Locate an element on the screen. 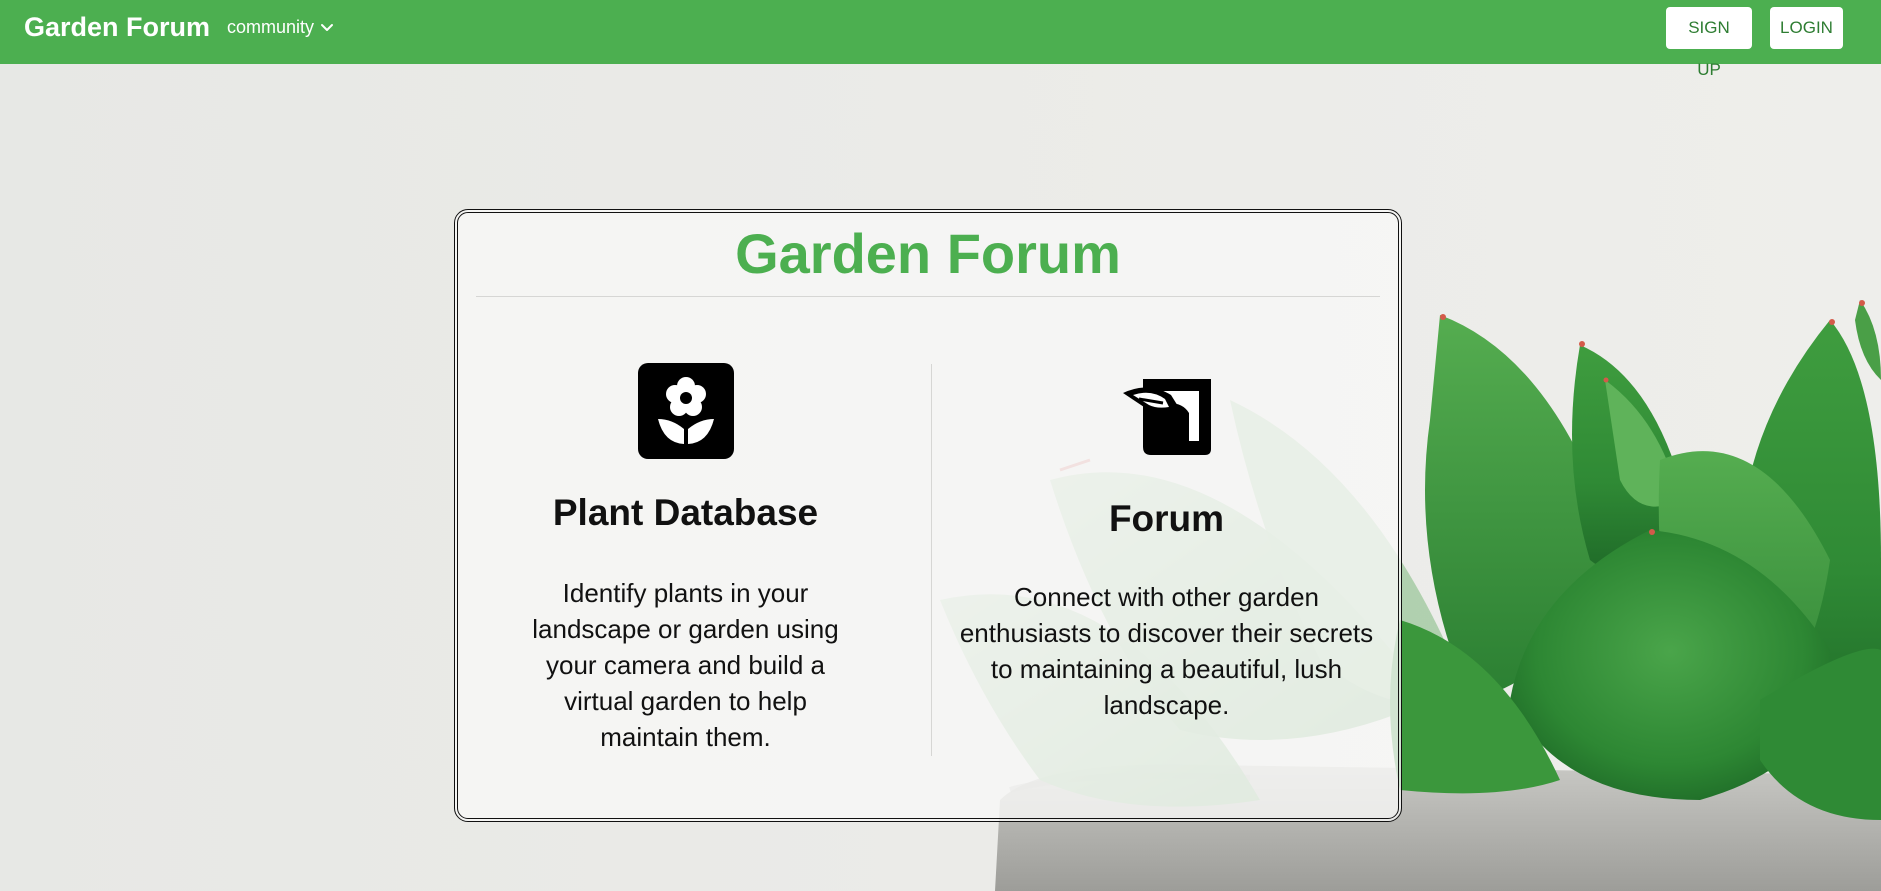  signup-button: SIGN UP is located at coordinates (1709, 43).